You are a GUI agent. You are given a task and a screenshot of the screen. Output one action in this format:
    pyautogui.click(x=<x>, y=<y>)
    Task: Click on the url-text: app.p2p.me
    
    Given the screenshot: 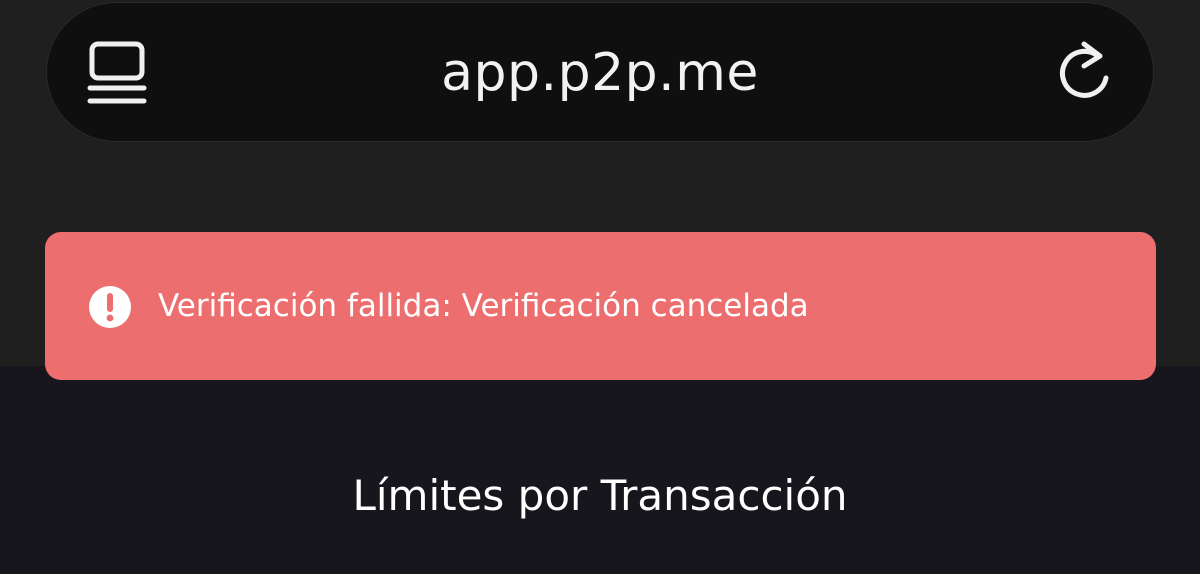 What is the action you would take?
    pyautogui.click(x=600, y=73)
    